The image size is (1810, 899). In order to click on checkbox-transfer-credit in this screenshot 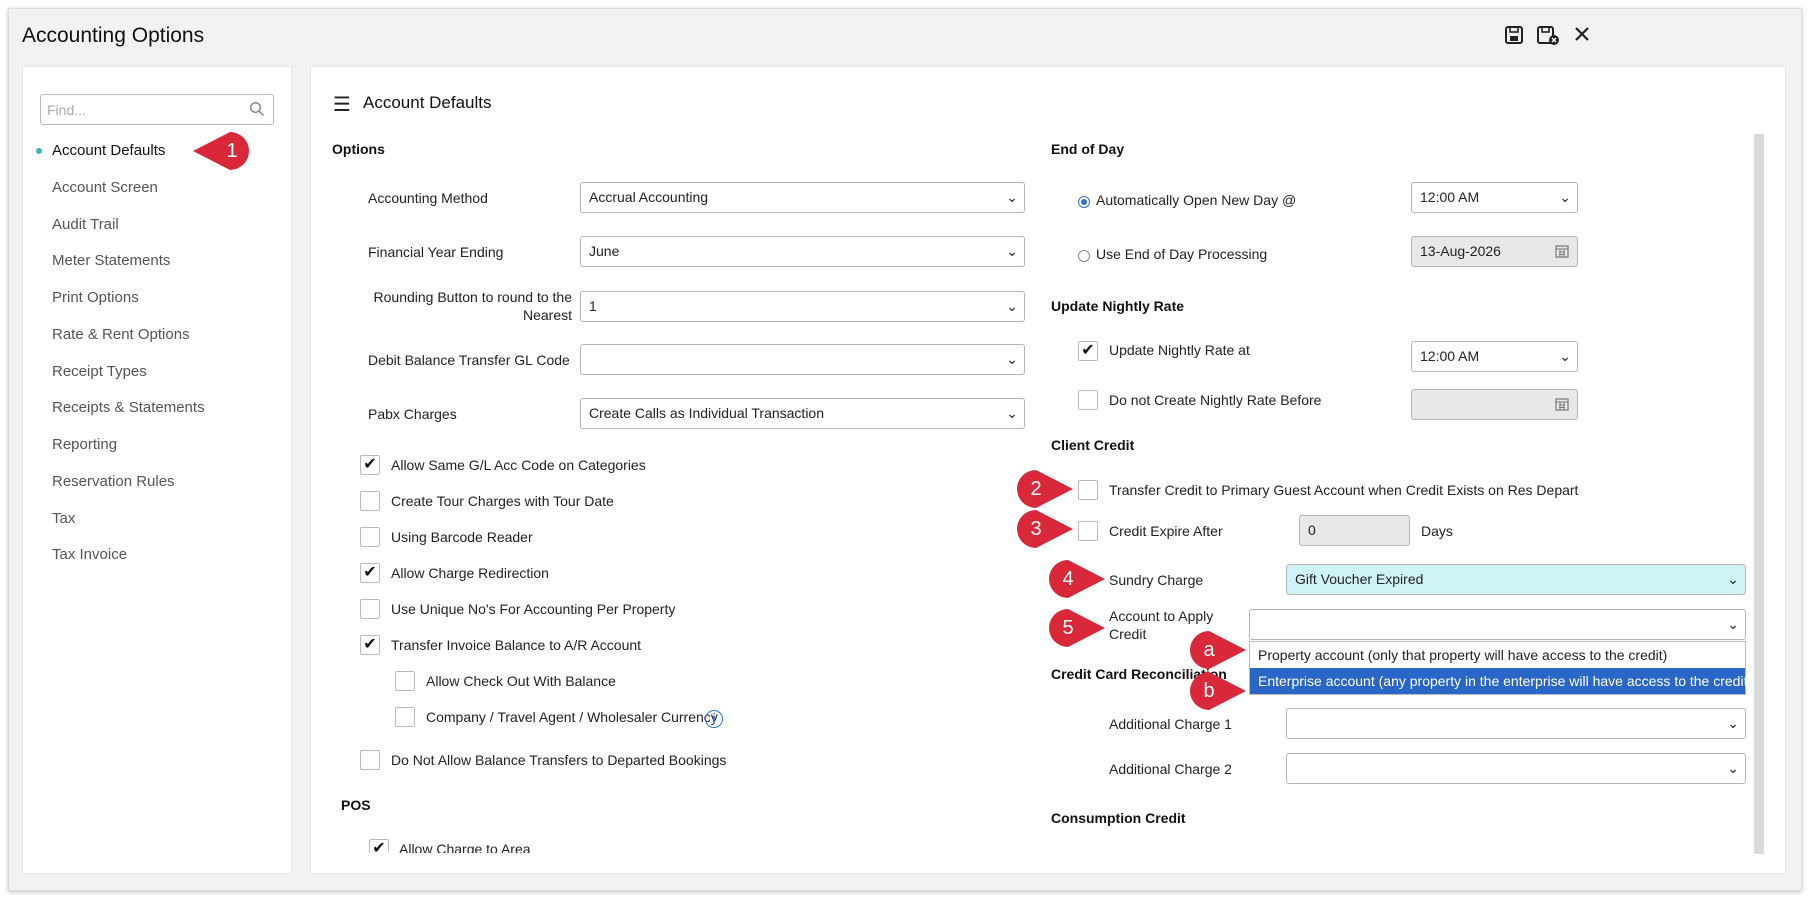, I will do `click(1088, 490)`.